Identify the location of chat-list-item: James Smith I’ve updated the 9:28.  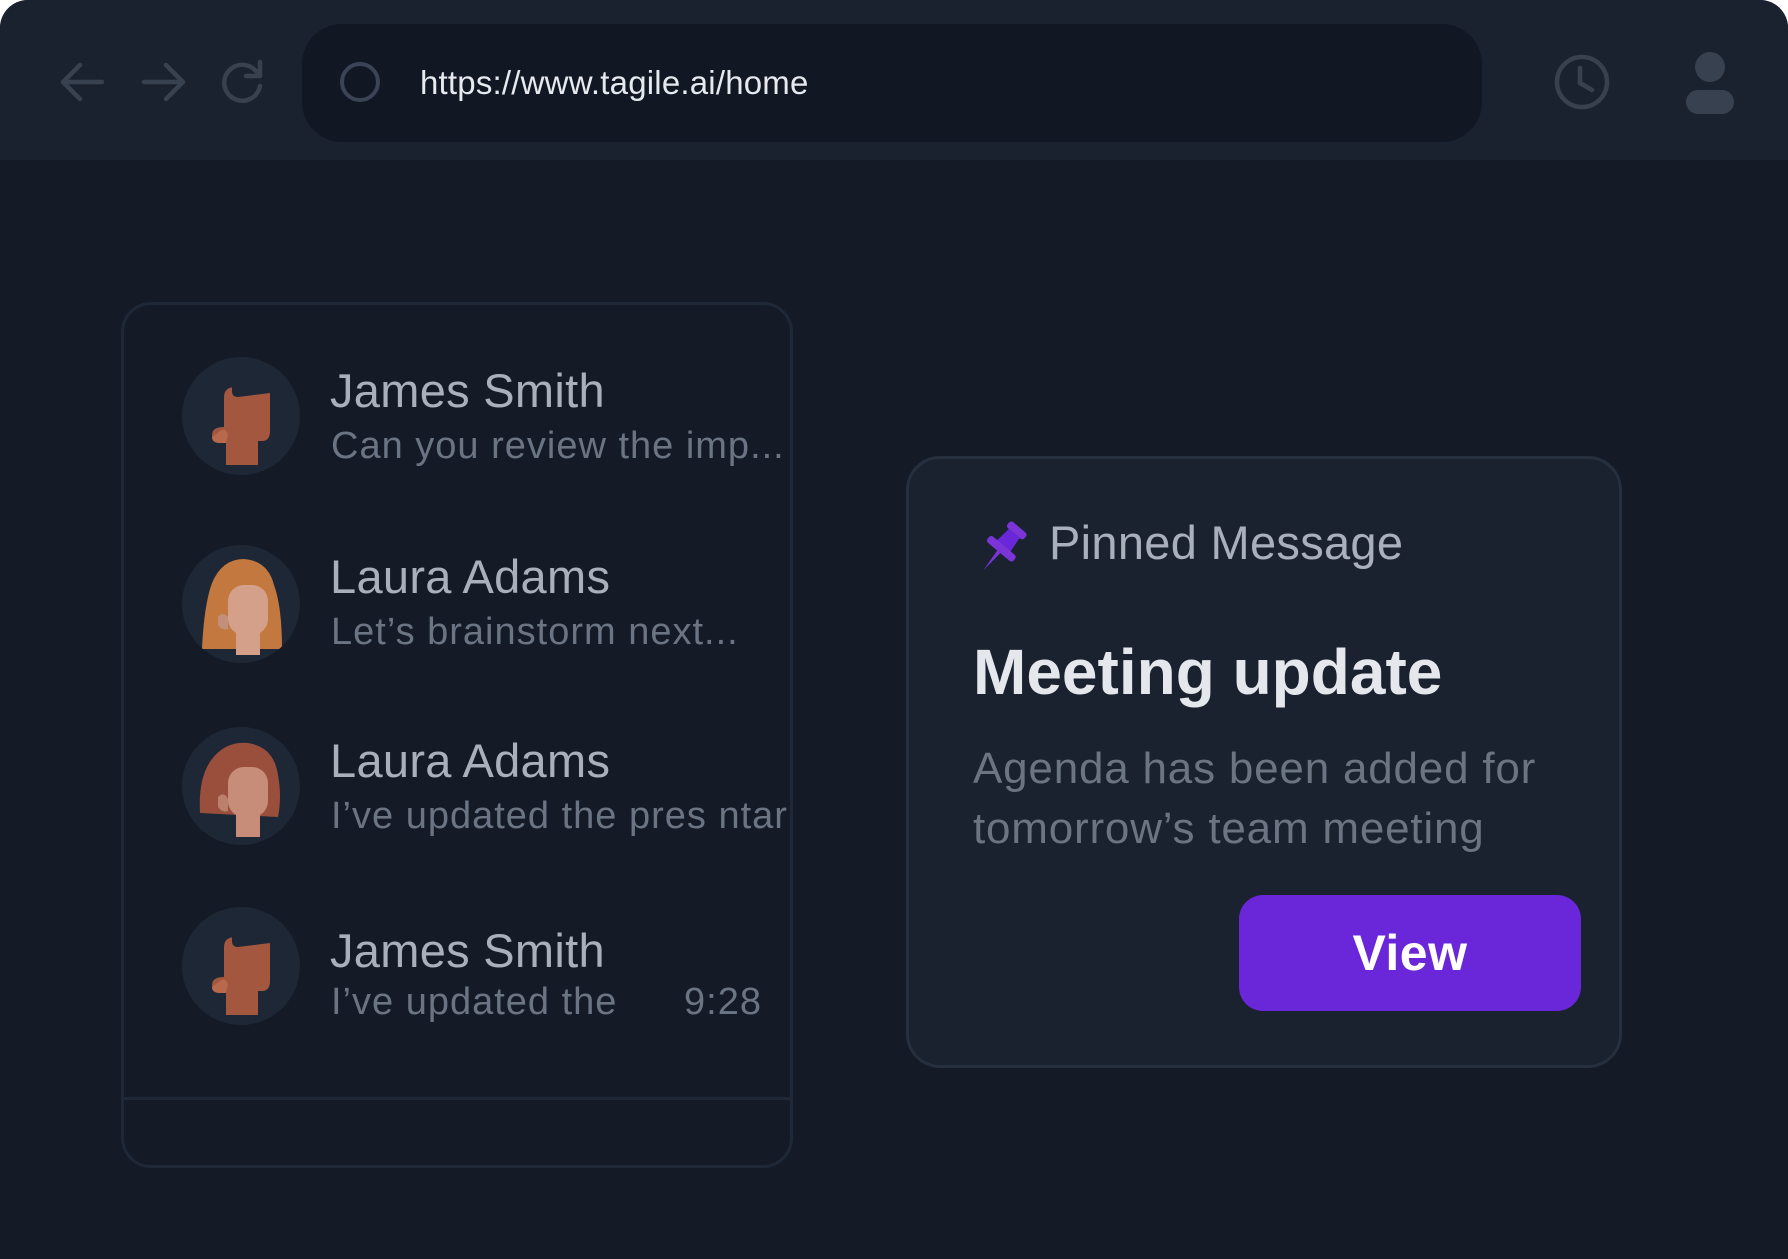
(457, 977).